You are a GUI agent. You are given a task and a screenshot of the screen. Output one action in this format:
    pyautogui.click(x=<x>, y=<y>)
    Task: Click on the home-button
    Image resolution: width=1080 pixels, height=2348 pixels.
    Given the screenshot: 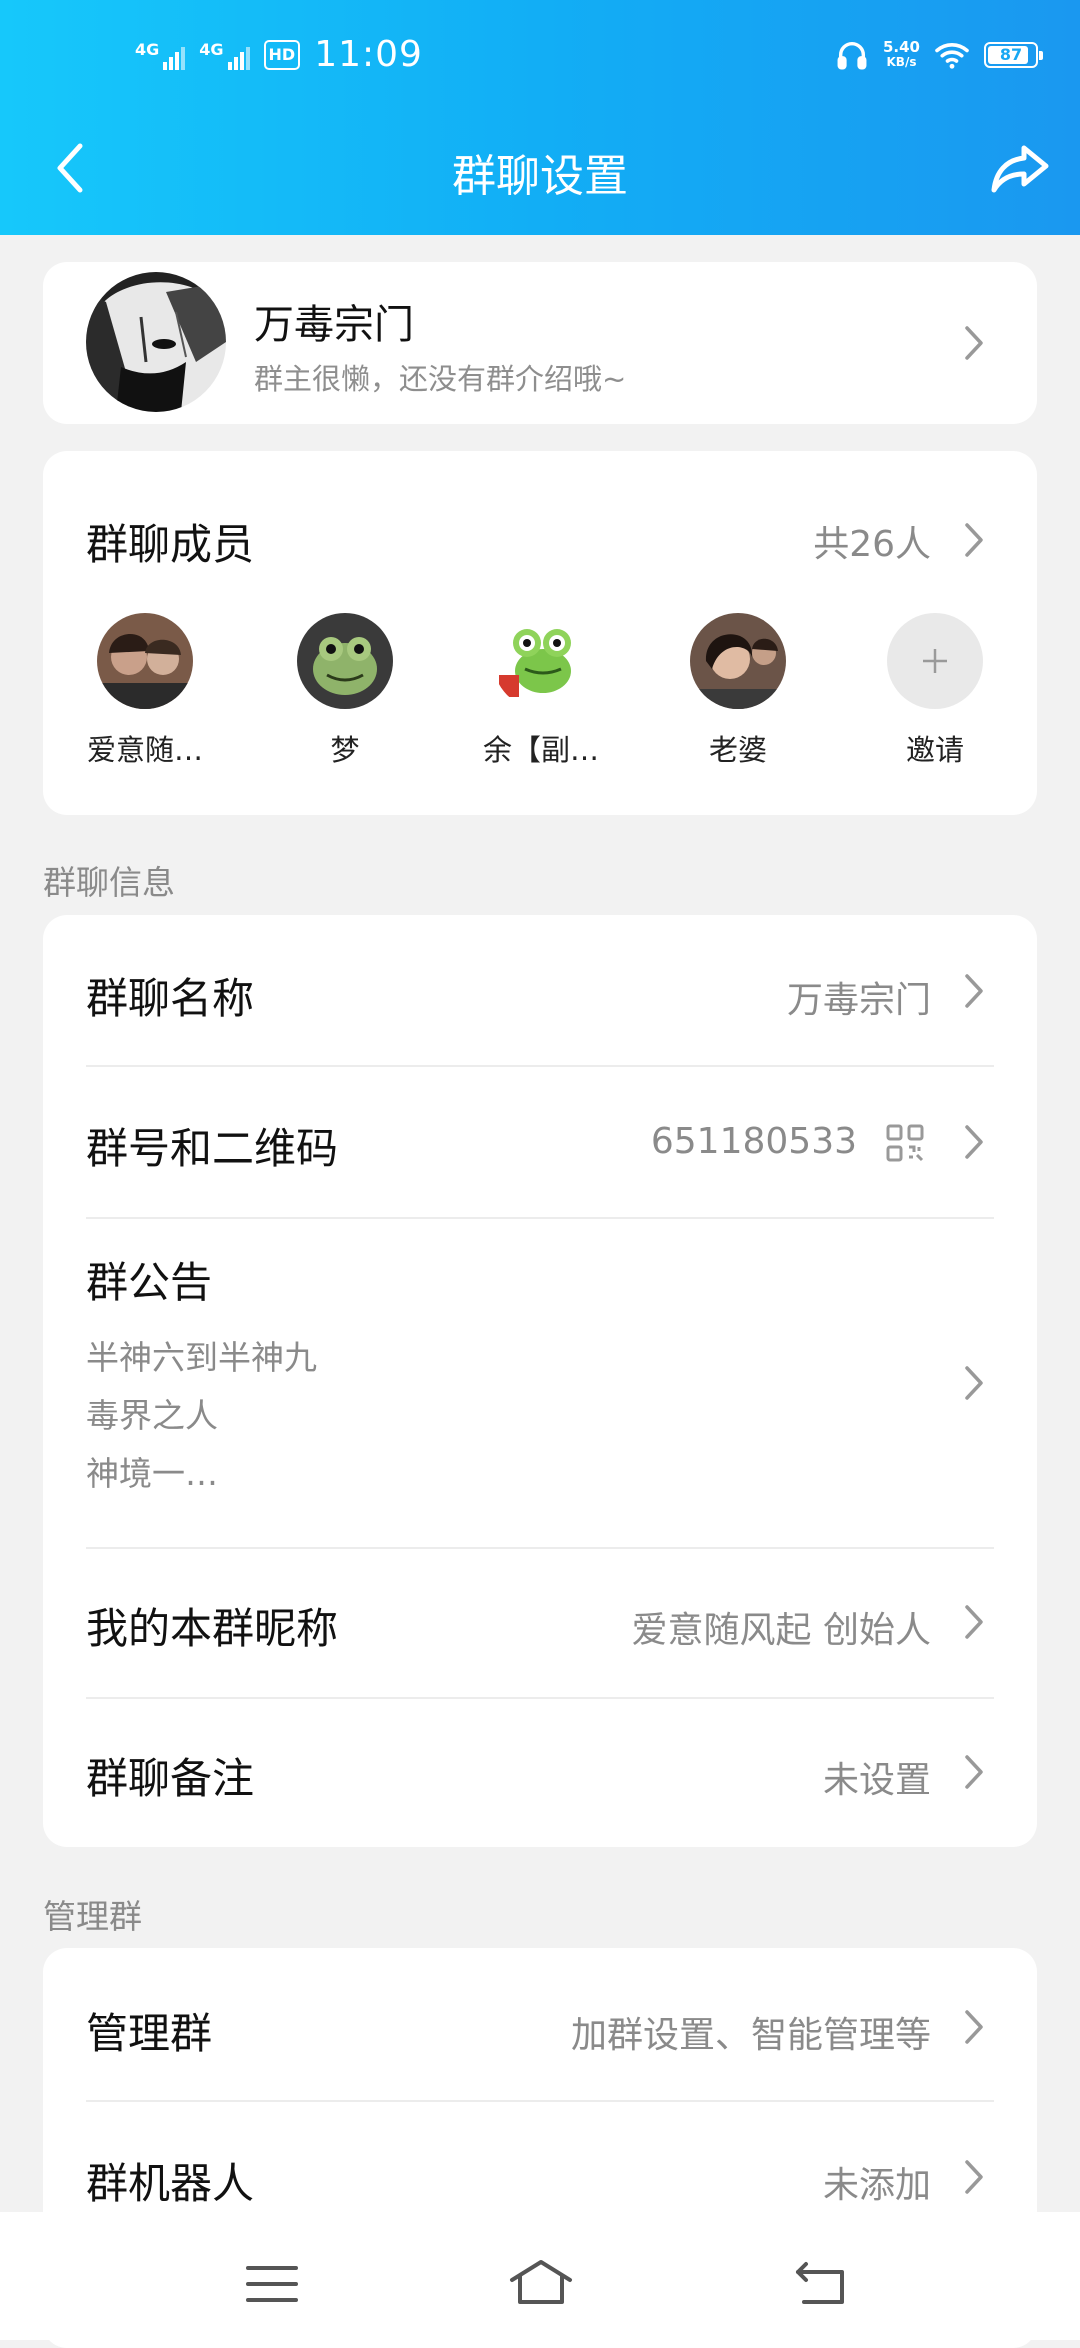 What is the action you would take?
    pyautogui.click(x=541, y=2284)
    